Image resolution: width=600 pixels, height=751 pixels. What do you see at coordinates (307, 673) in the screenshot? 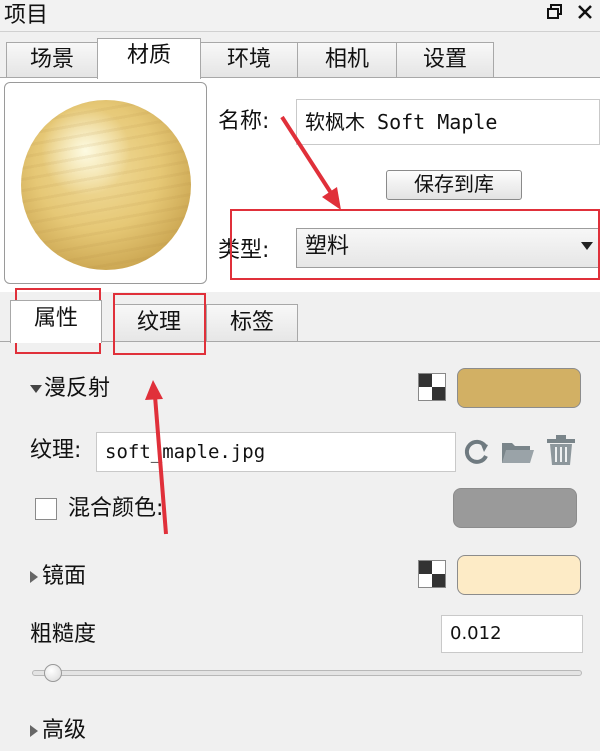
I see `roughness-slider` at bounding box center [307, 673].